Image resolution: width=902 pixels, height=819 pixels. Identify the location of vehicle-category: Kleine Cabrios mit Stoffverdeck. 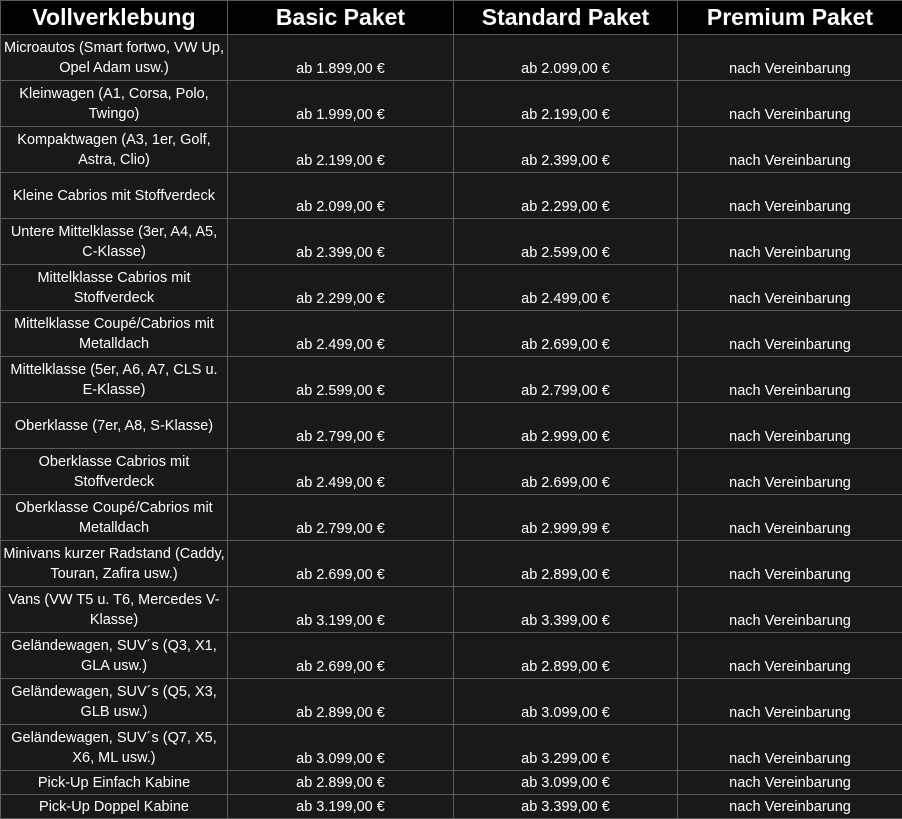
(114, 195).